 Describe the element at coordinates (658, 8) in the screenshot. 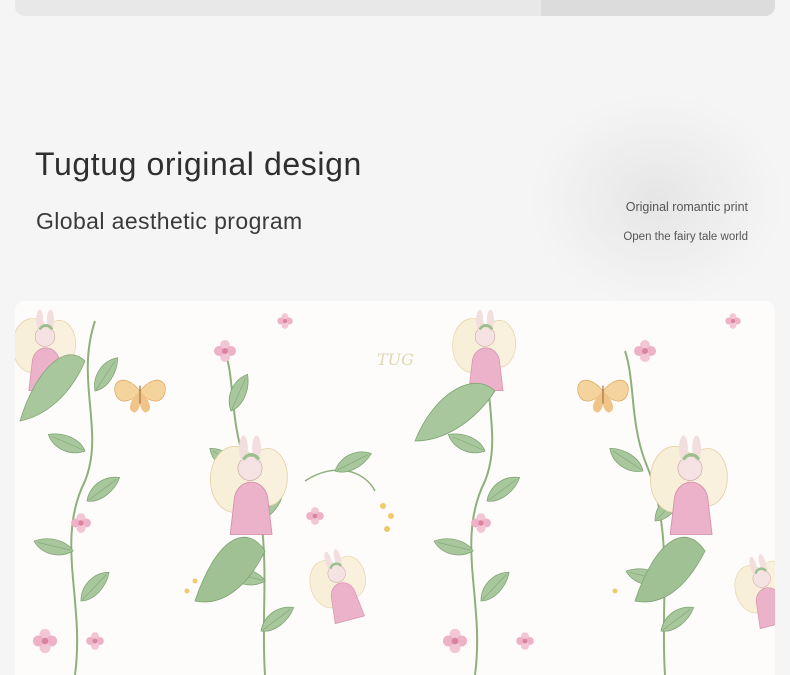

I see `top-banner-strip-right` at that location.